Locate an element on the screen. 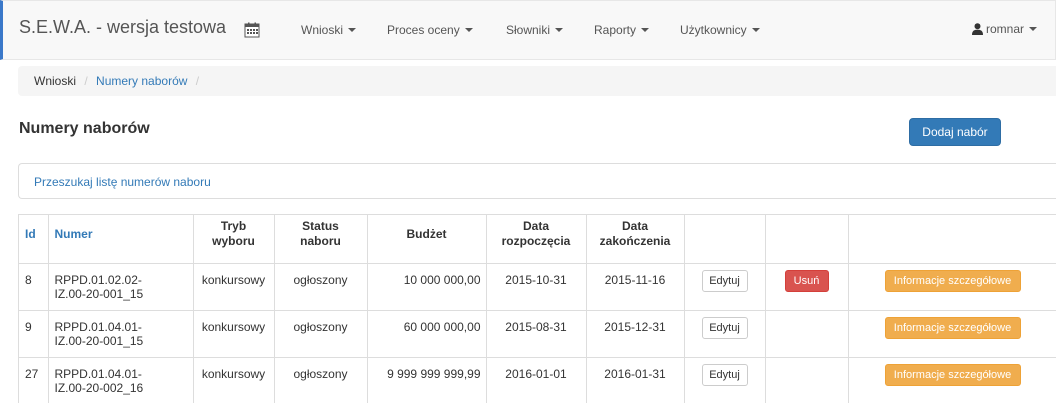 The height and width of the screenshot is (403, 1056). column-header-status: Status naboru is located at coordinates (321, 239).